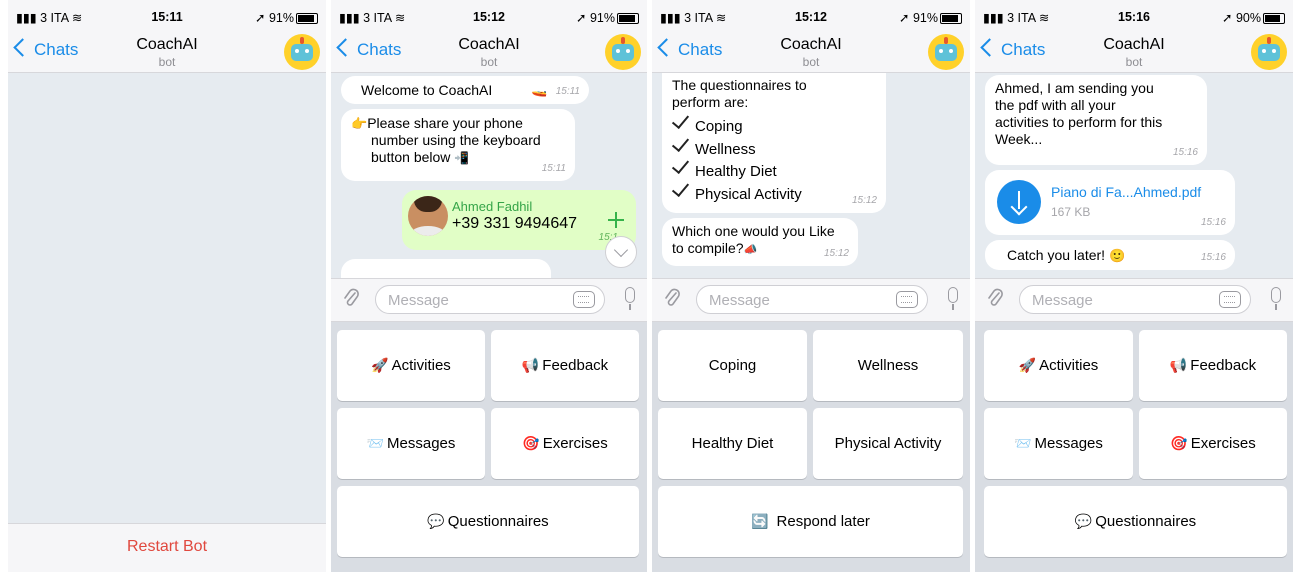 The image size is (1297, 572). Describe the element at coordinates (739, 300) in the screenshot. I see `message-placeholder: Message` at that location.